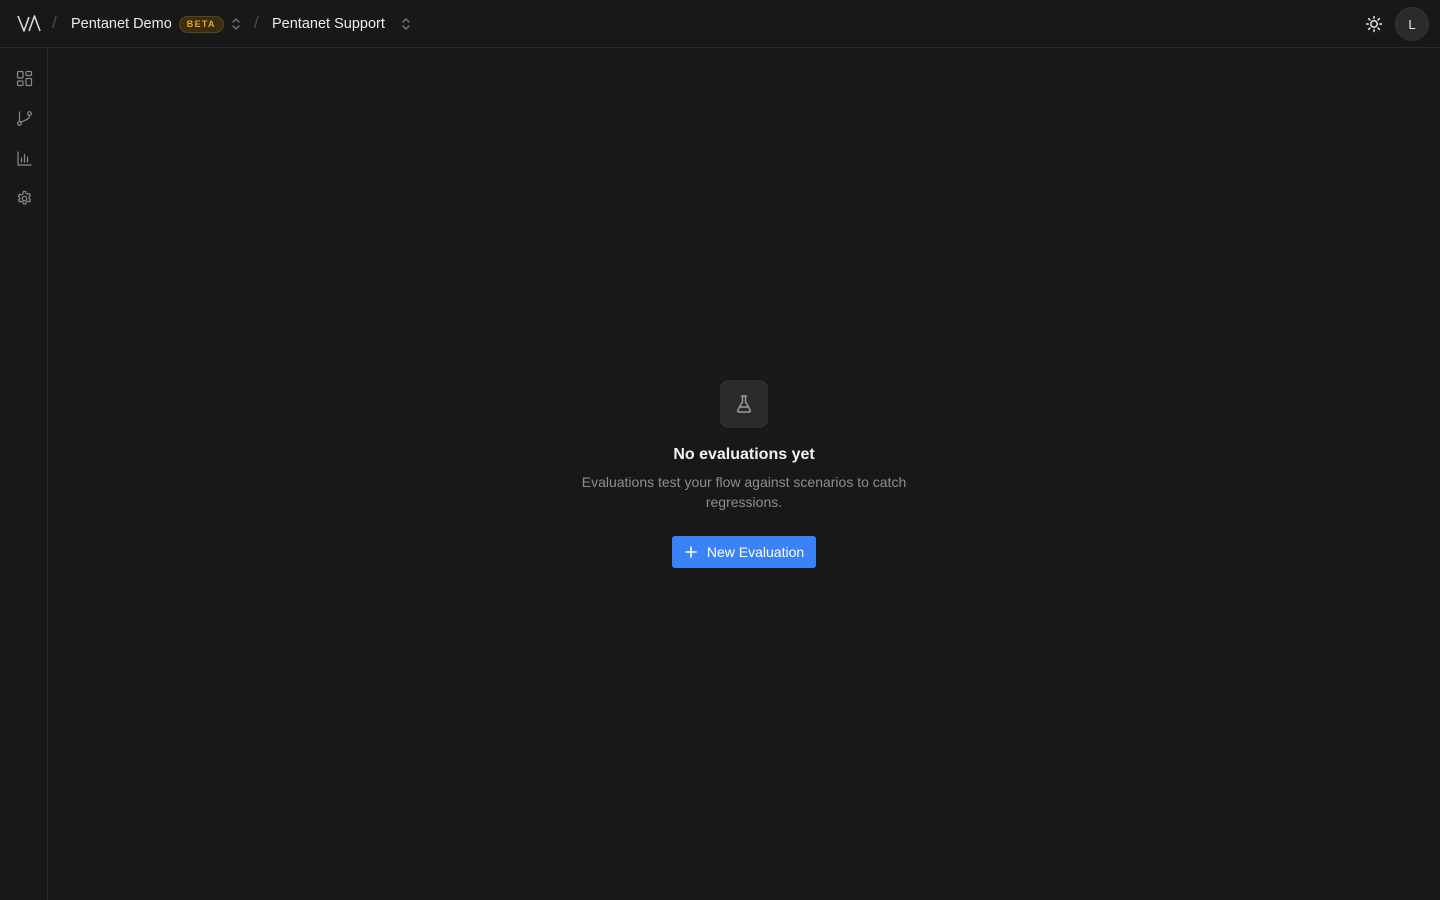 The height and width of the screenshot is (900, 1440). I want to click on sidebar-item-settings, so click(24, 198).